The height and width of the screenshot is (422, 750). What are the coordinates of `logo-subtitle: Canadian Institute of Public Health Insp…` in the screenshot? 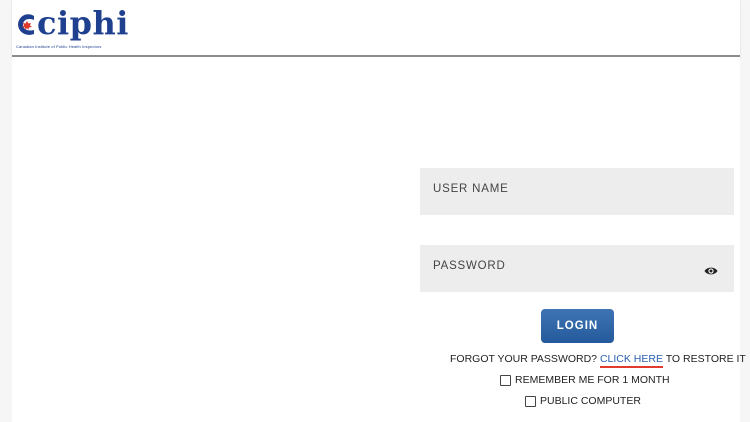 It's located at (59, 46).